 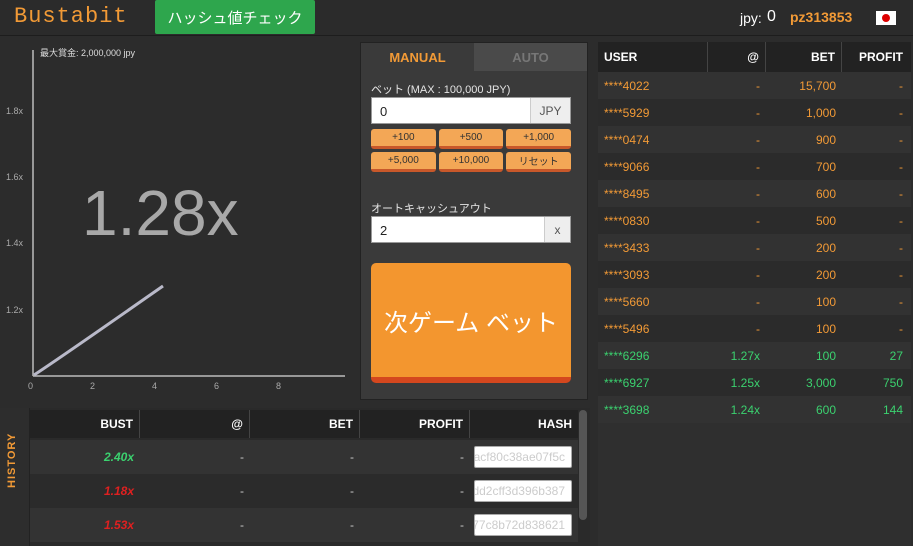 I want to click on multiplier-line, so click(x=98, y=330).